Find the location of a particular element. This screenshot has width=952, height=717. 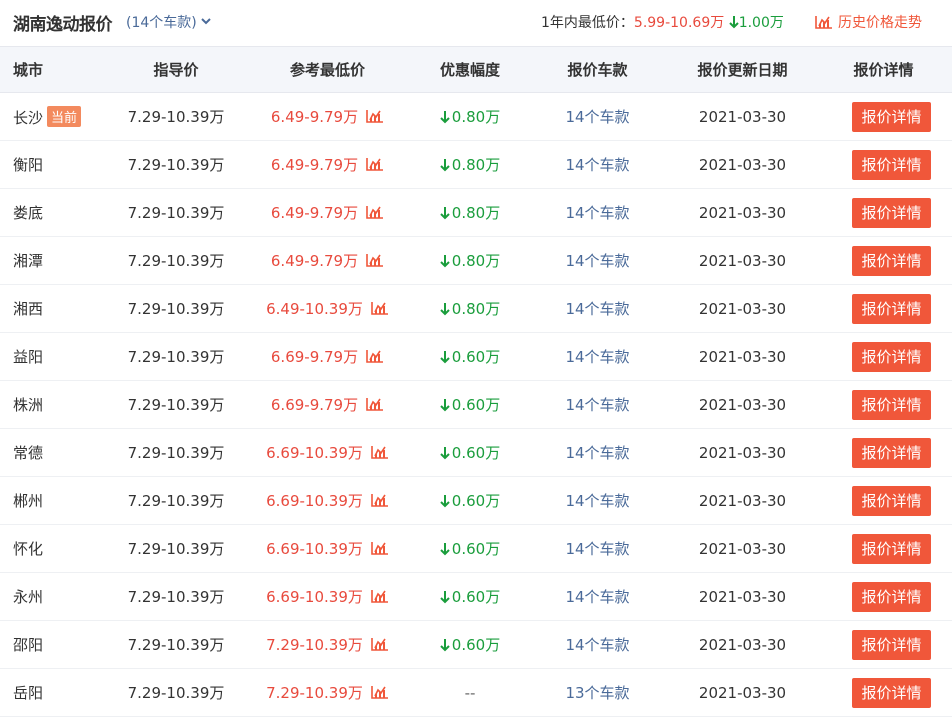

city-name: 常德 is located at coordinates (28, 453).